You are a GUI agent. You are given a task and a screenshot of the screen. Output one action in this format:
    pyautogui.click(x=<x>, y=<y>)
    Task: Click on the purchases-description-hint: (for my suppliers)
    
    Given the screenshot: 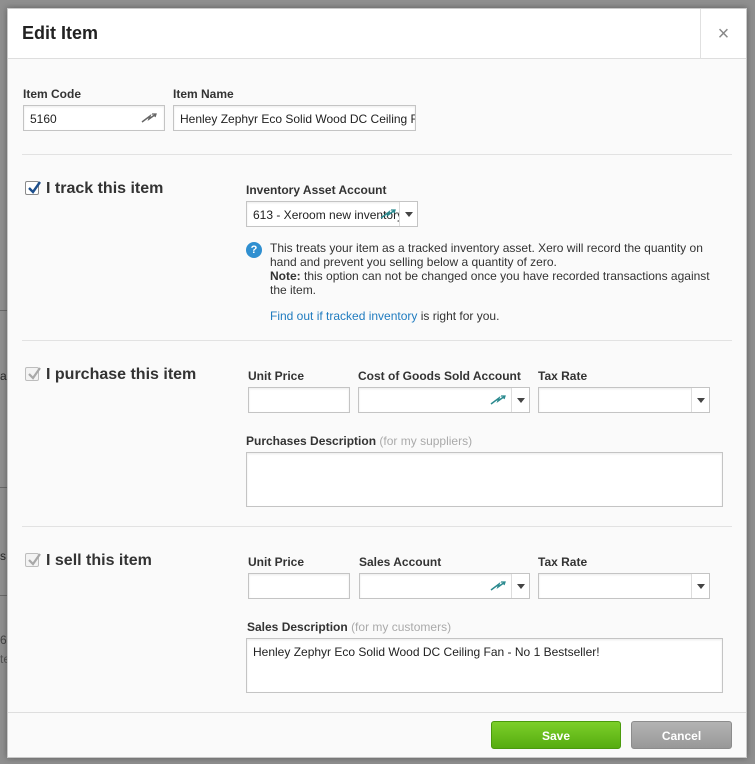 What is the action you would take?
    pyautogui.click(x=426, y=441)
    